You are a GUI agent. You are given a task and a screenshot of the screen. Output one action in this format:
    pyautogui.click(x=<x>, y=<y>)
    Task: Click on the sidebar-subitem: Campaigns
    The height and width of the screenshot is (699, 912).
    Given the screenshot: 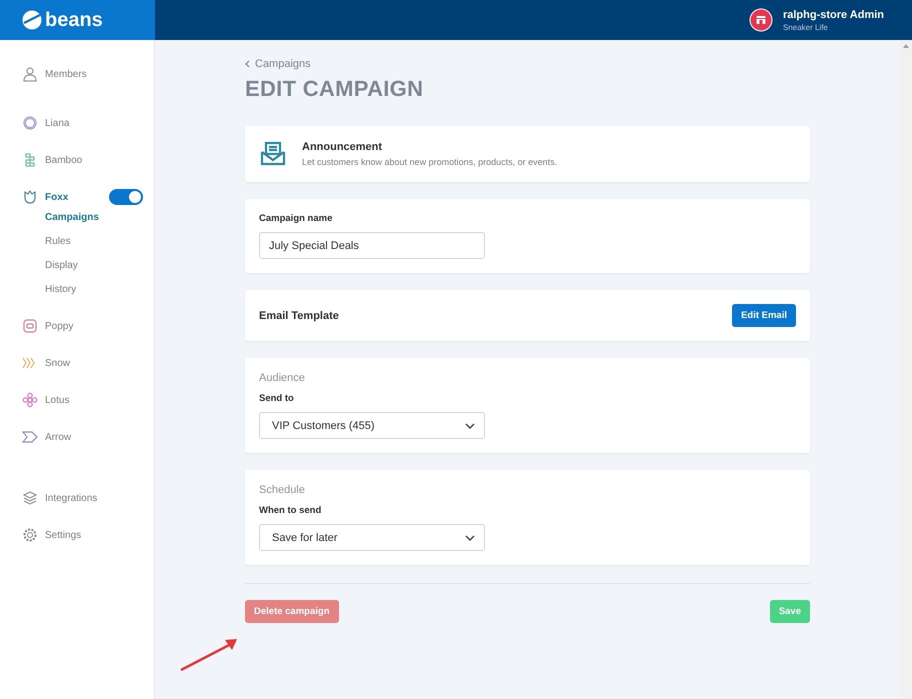 What is the action you would take?
    pyautogui.click(x=99, y=218)
    